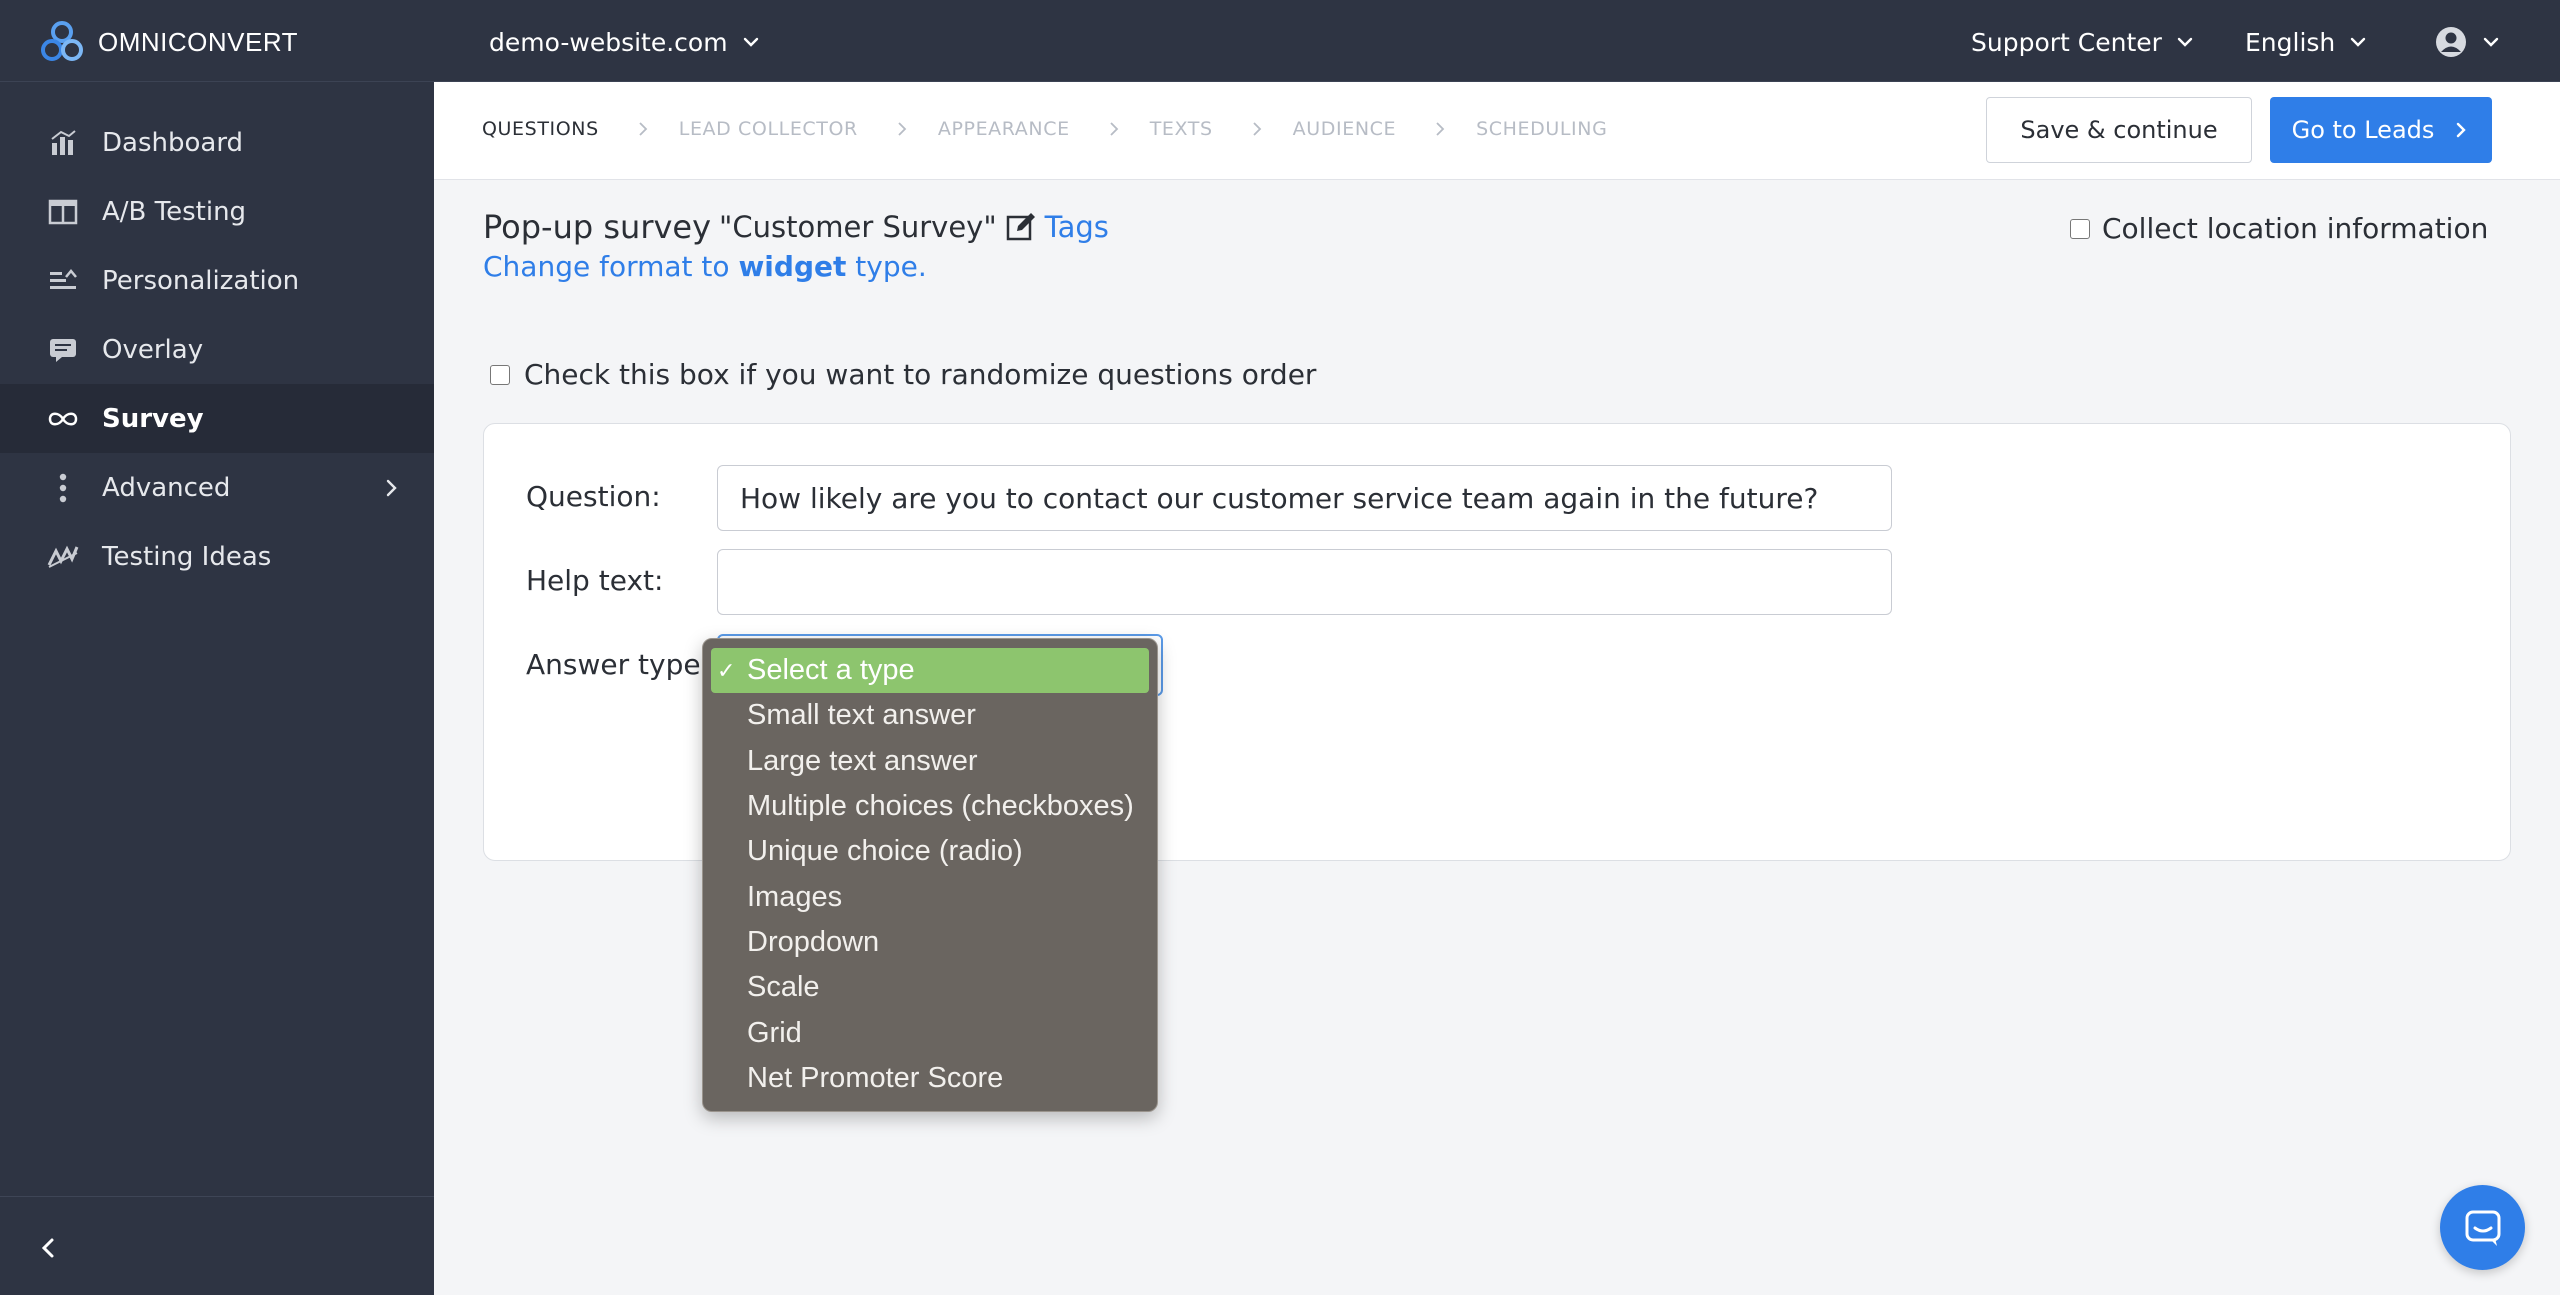 The height and width of the screenshot is (1295, 2560). What do you see at coordinates (63, 281) in the screenshot?
I see `personalization-icon` at bounding box center [63, 281].